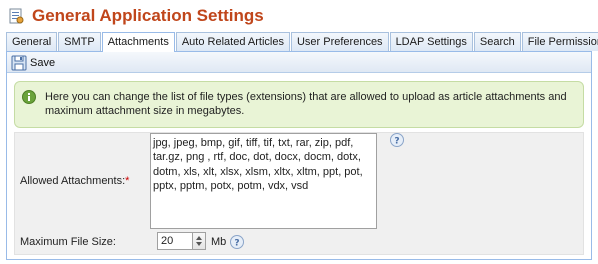  I want to click on tab-search: Search, so click(497, 41).